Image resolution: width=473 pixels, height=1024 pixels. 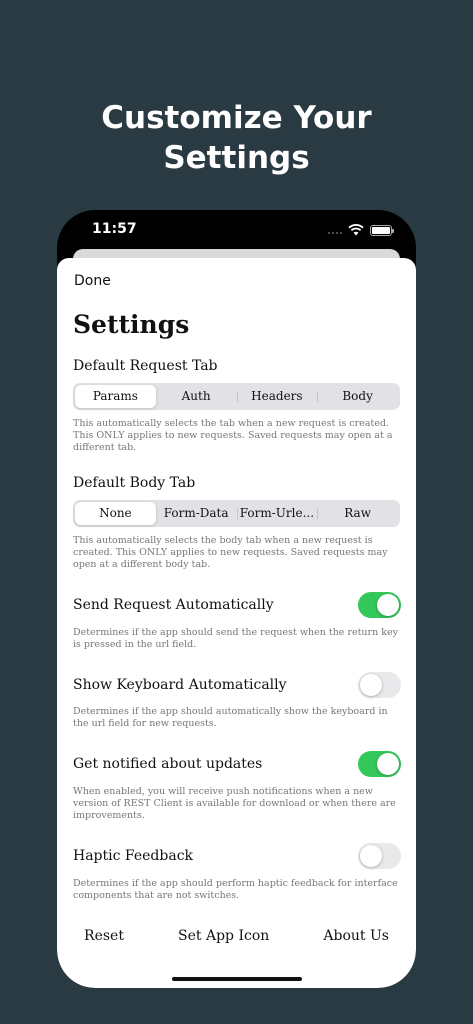 I want to click on send-request-automatically-toggle, so click(x=379, y=605).